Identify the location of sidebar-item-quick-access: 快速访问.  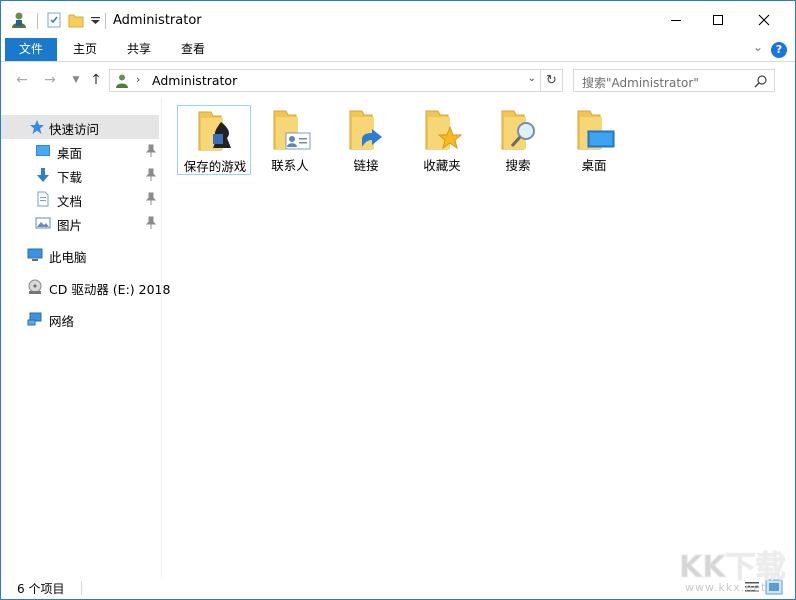
(80, 127).